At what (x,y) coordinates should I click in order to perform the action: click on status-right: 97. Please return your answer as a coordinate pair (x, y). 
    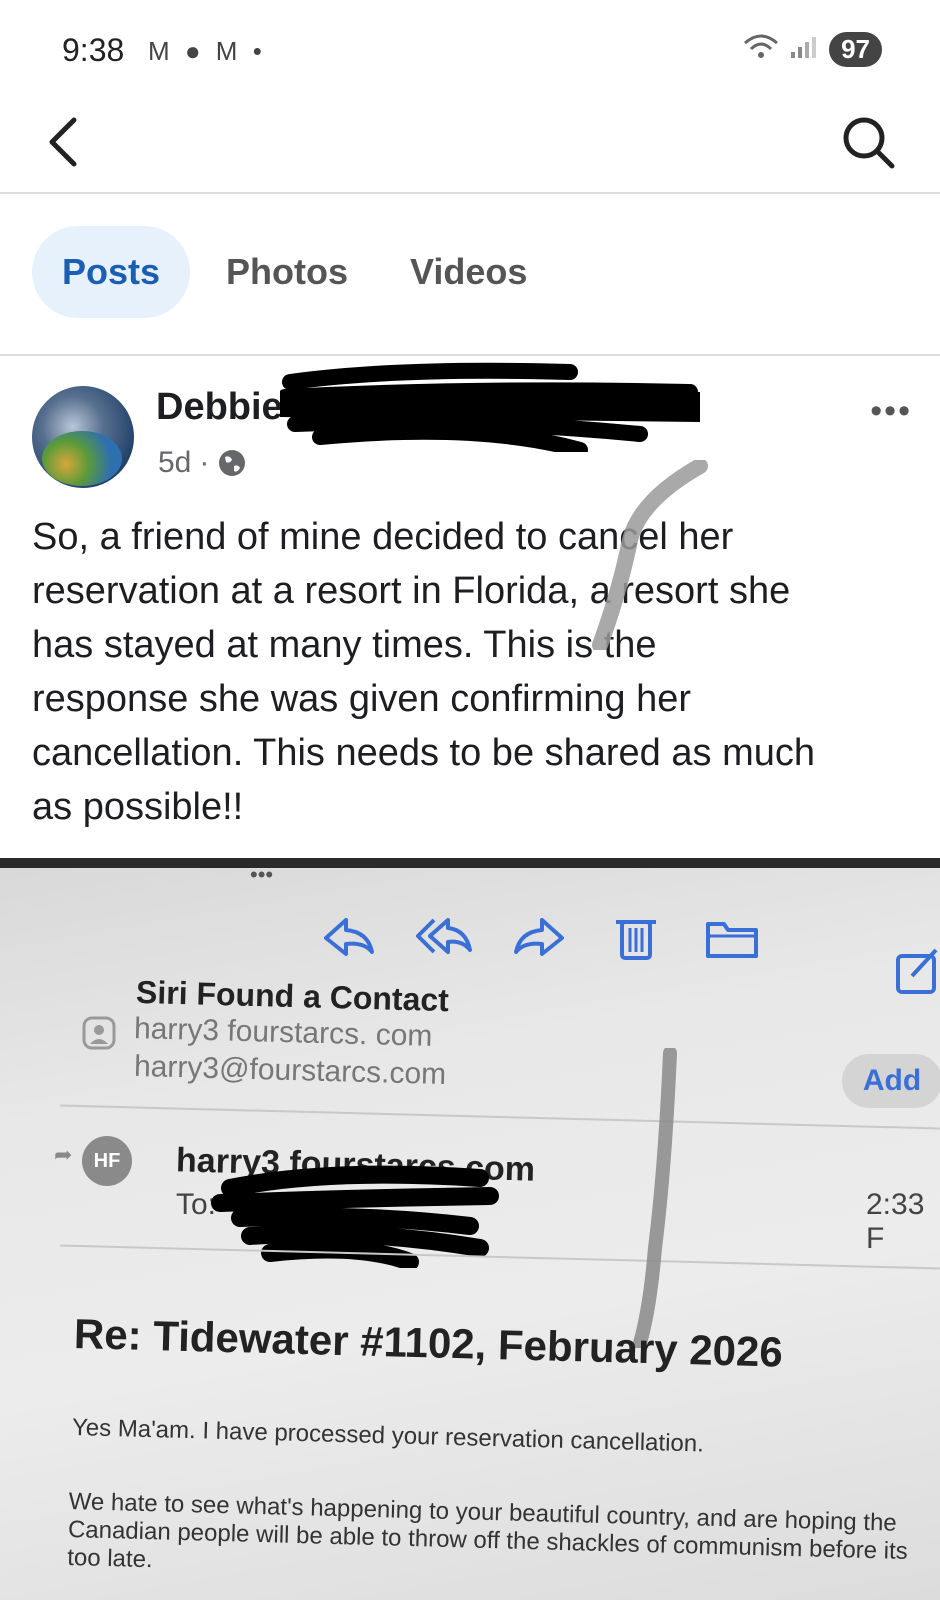
    Looking at the image, I should click on (812, 49).